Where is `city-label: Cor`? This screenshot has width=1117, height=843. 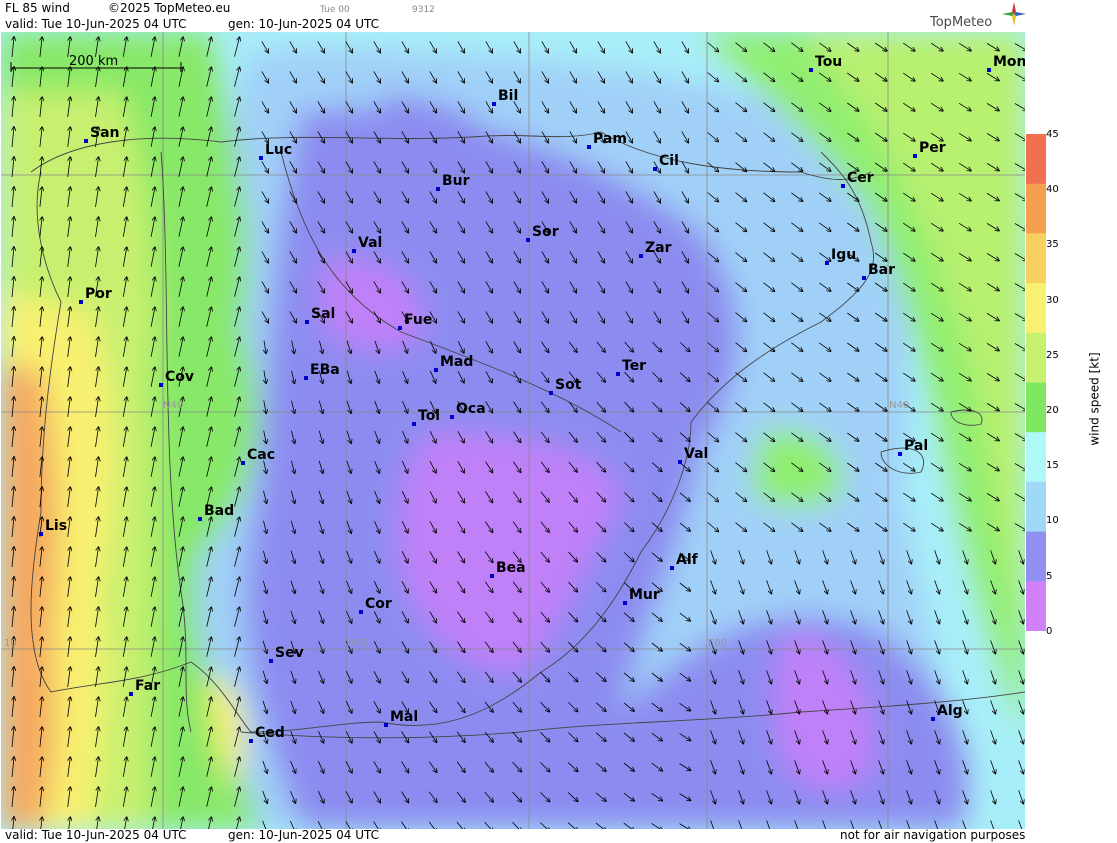
city-label: Cor is located at coordinates (378, 604).